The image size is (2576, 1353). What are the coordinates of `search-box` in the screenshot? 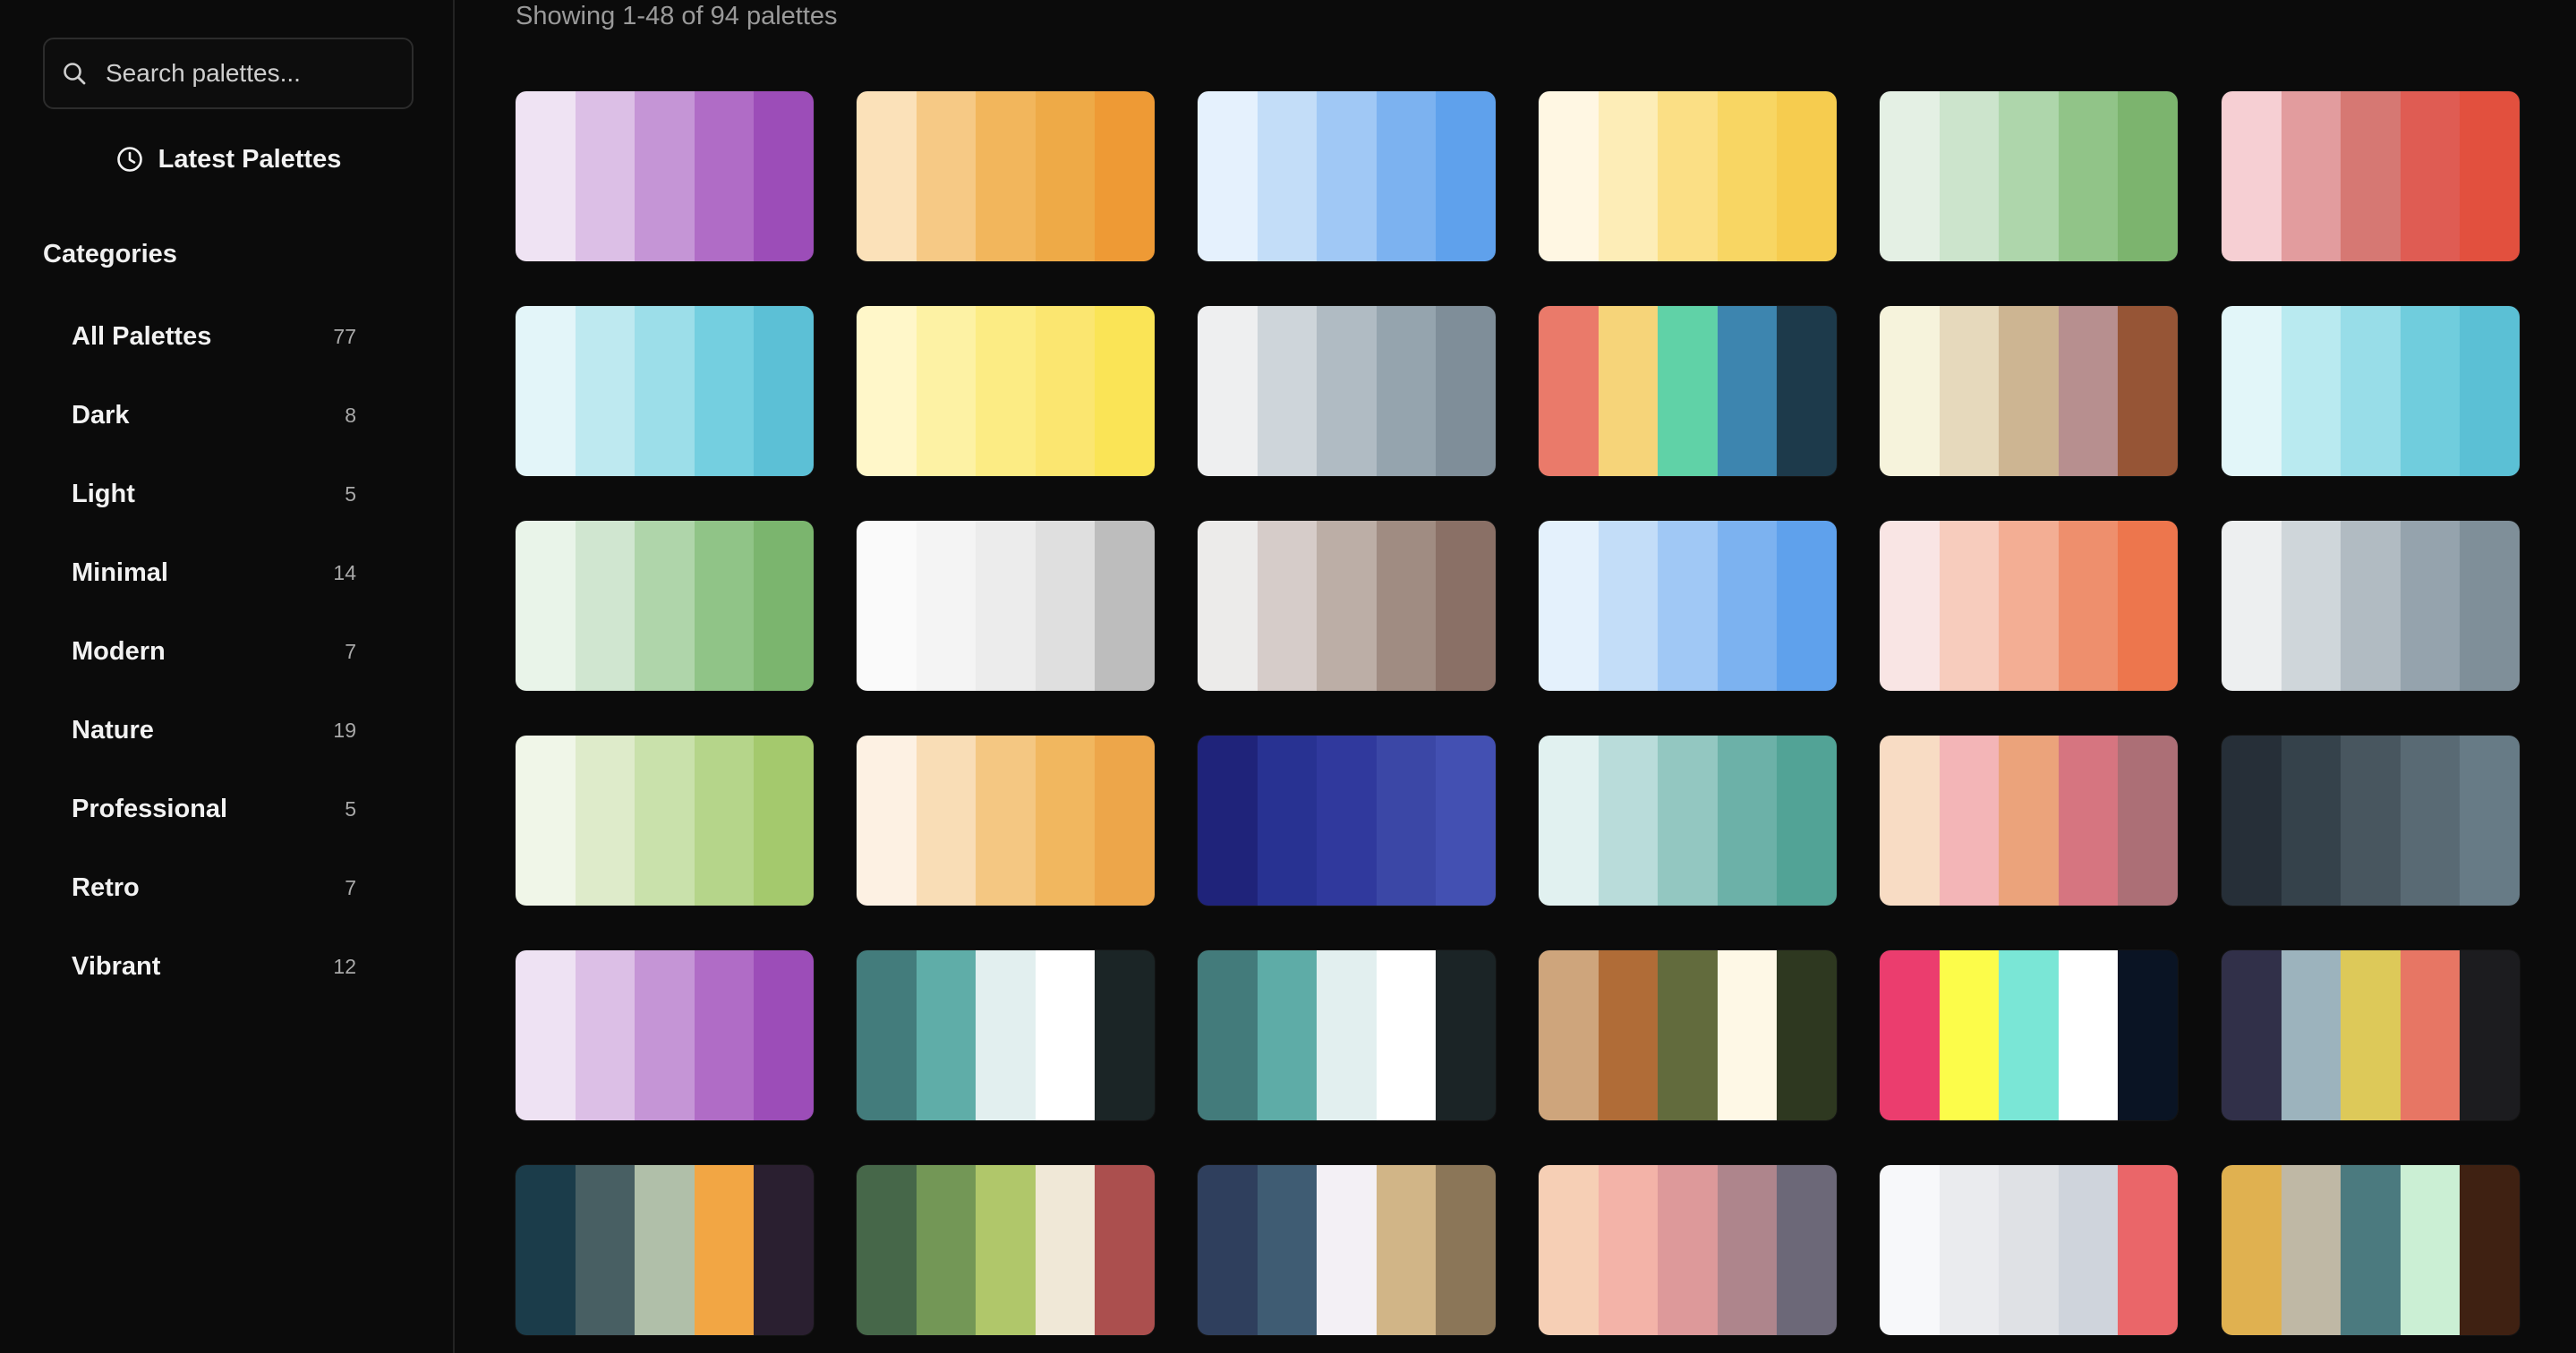 It's located at (228, 73).